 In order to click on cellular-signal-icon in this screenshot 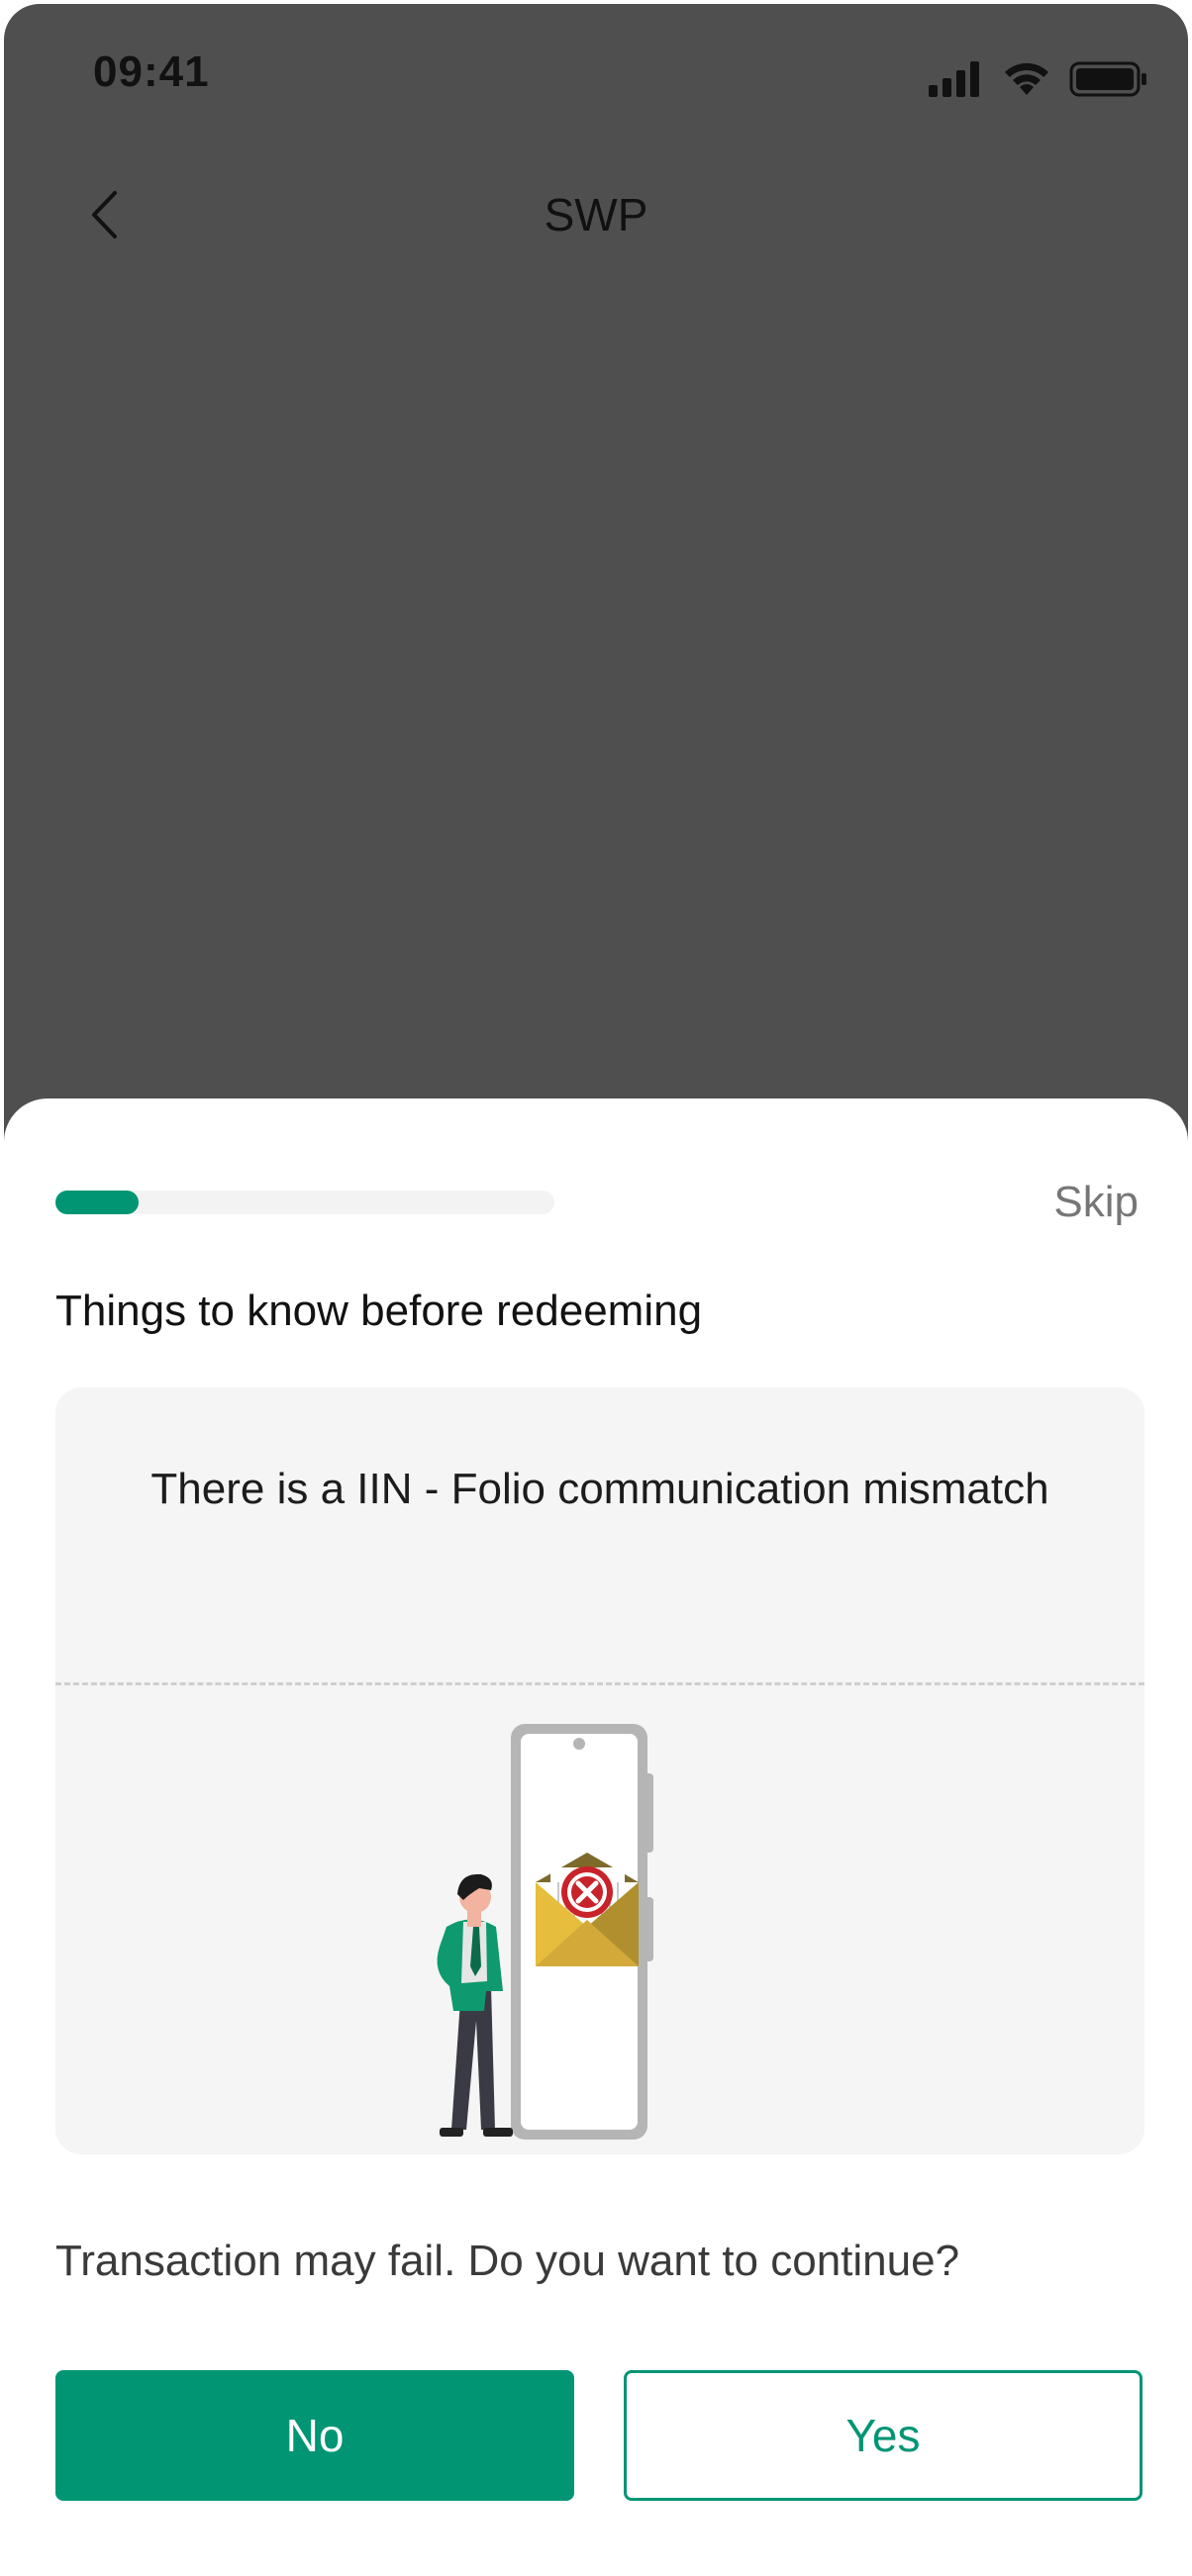, I will do `click(954, 79)`.